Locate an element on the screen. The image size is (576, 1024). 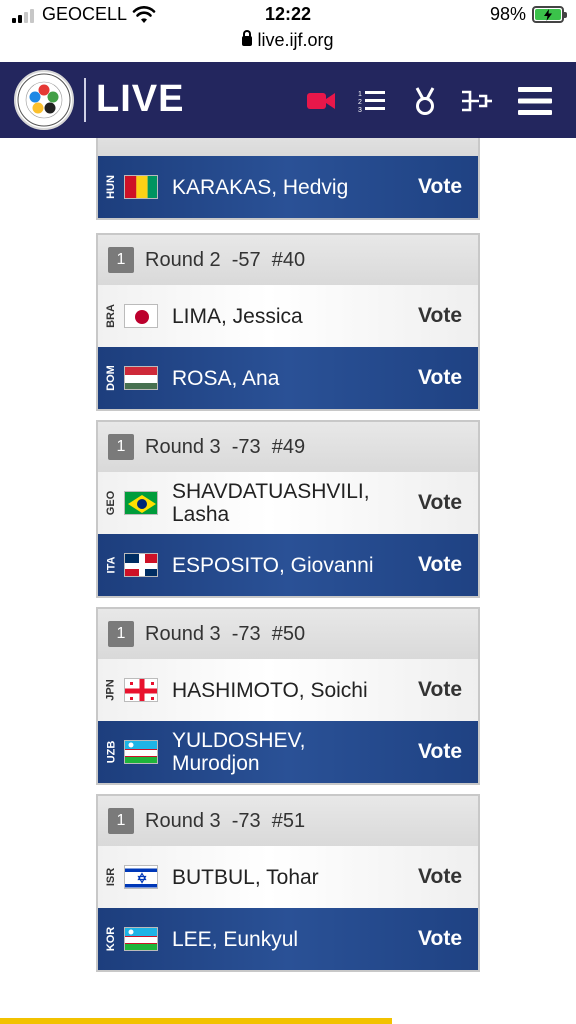
card-header: 1 Round 3 -73 #51 is located at coordinates (288, 821).